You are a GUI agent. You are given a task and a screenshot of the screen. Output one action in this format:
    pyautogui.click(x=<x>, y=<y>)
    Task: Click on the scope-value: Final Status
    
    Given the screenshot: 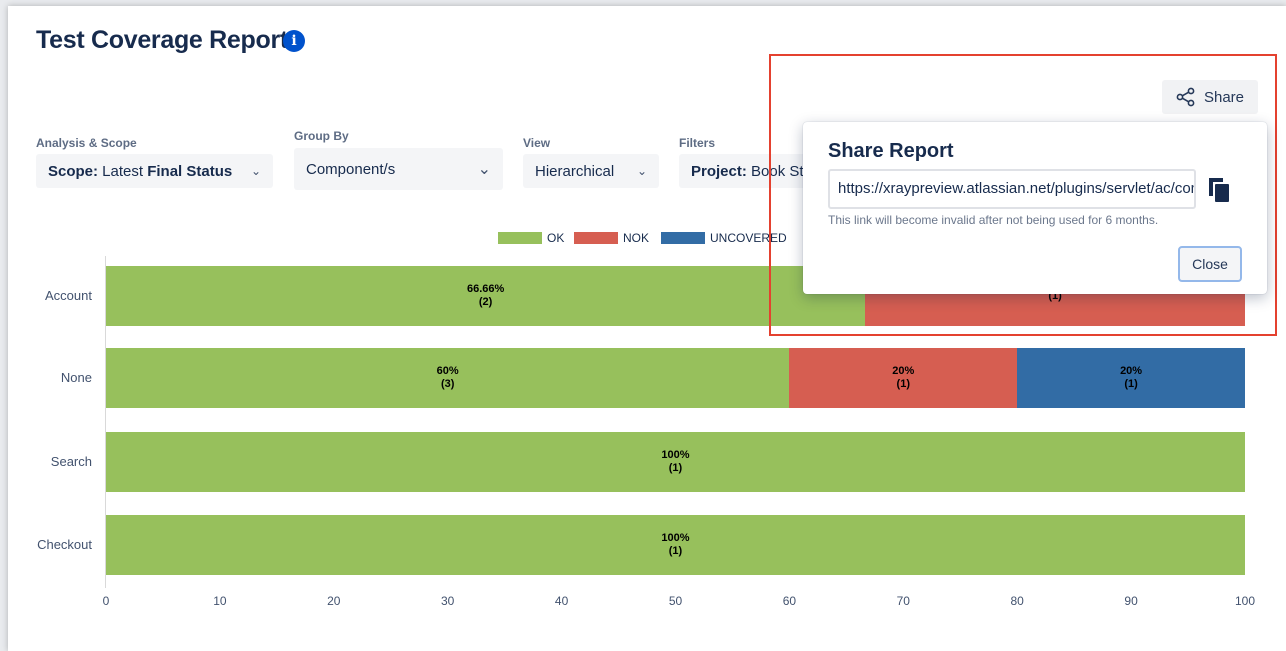 What is the action you would take?
    pyautogui.click(x=190, y=171)
    